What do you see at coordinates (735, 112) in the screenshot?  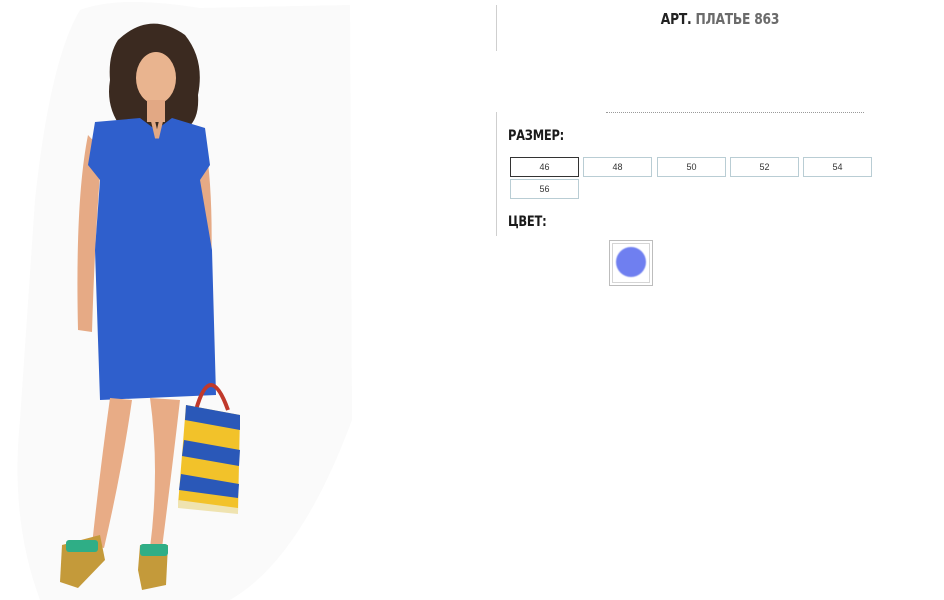 I see `dotted-separator` at bounding box center [735, 112].